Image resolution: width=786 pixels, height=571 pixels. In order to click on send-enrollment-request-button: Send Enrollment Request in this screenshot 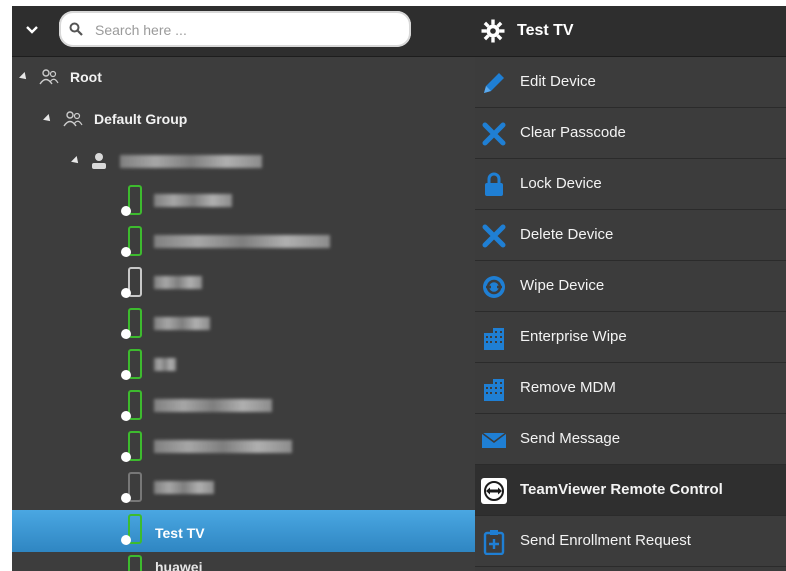, I will do `click(630, 541)`.